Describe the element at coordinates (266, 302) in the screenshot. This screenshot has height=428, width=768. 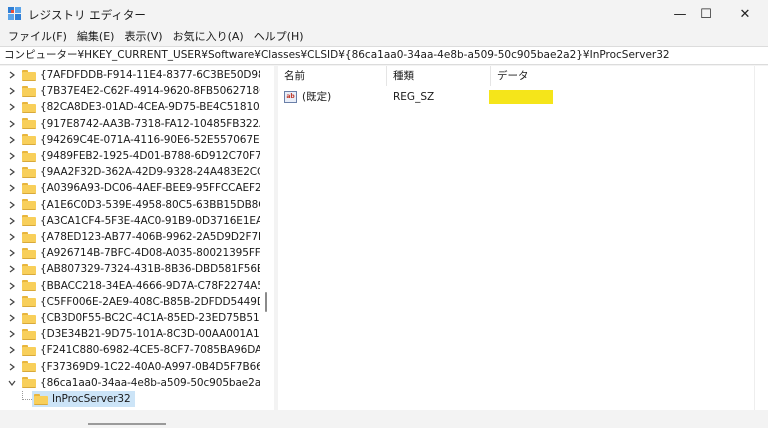
I see `tree-scroll-thumb` at that location.